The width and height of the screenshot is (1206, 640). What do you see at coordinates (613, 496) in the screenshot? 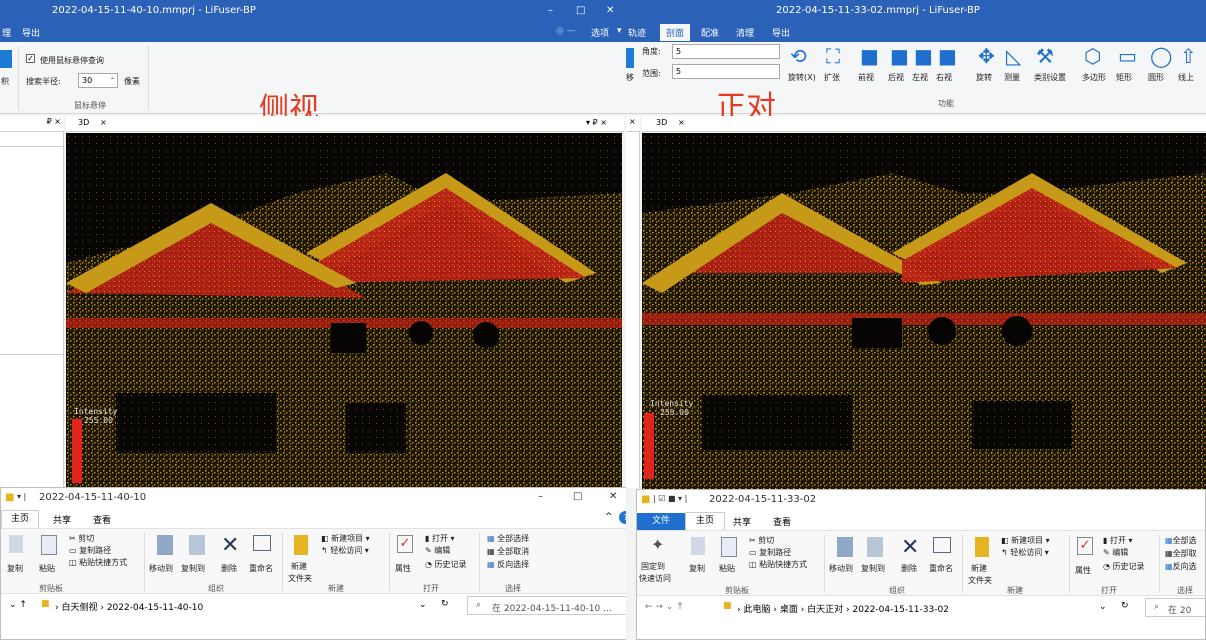
I see `explorer-close-icon: ✕` at bounding box center [613, 496].